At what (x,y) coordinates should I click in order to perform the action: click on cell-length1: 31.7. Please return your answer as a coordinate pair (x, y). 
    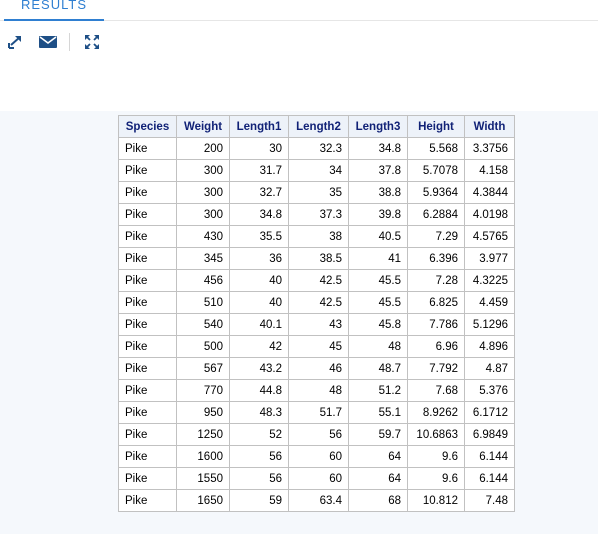
    Looking at the image, I should click on (259, 170).